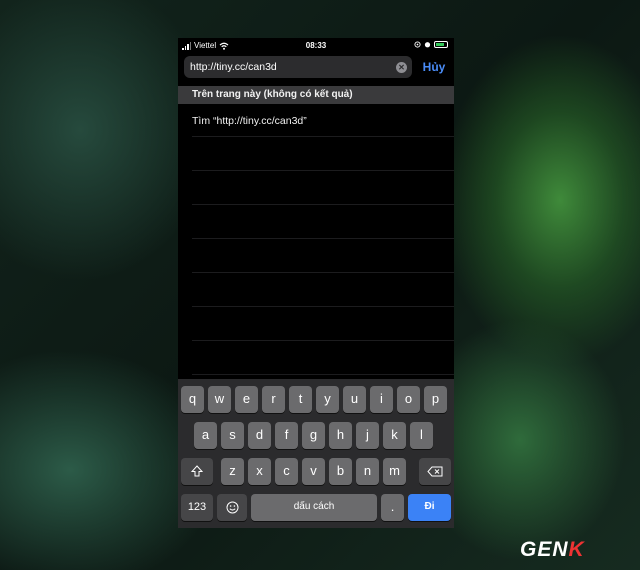 This screenshot has width=640, height=570. What do you see at coordinates (367, 471) in the screenshot?
I see `key-n: n` at bounding box center [367, 471].